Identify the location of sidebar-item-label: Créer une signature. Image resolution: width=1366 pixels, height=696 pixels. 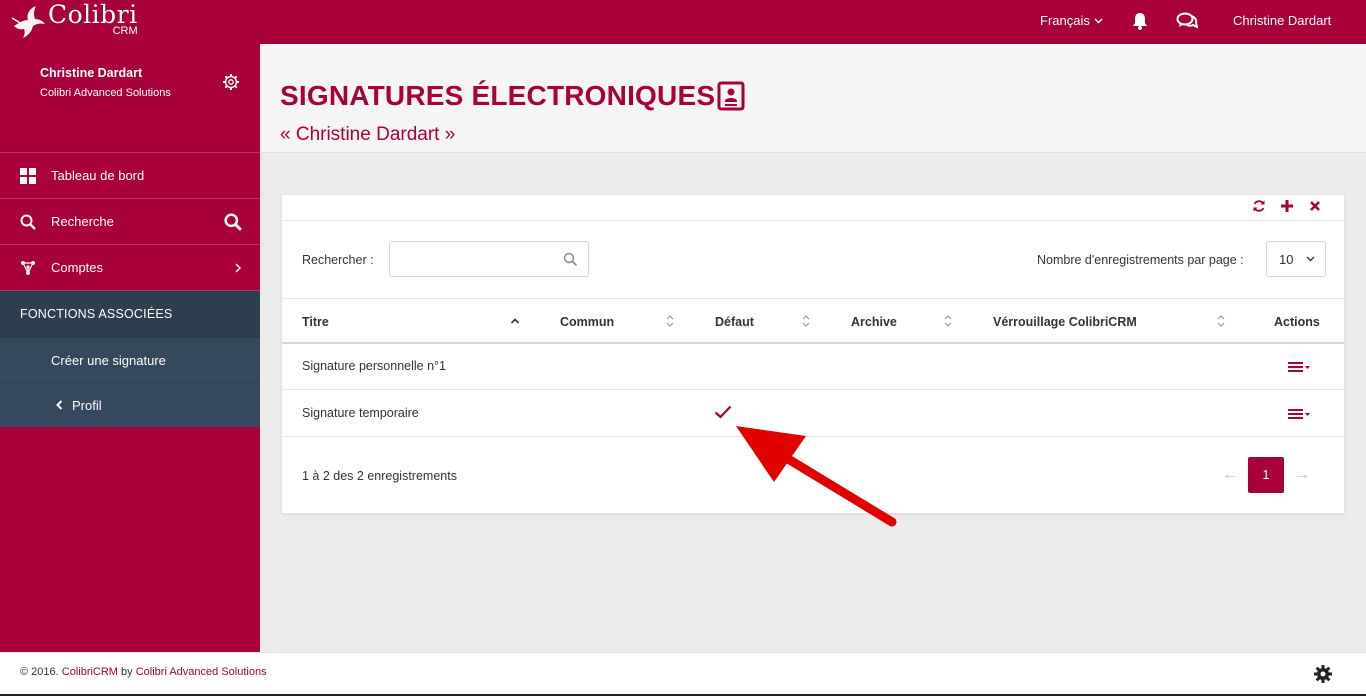
(108, 360).